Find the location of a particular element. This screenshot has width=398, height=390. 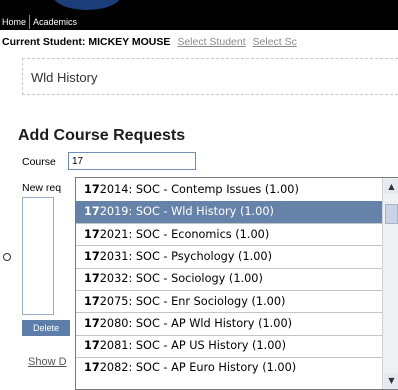

autocomplete-option: 172021: SOC - Economics (1.00) is located at coordinates (229, 235).